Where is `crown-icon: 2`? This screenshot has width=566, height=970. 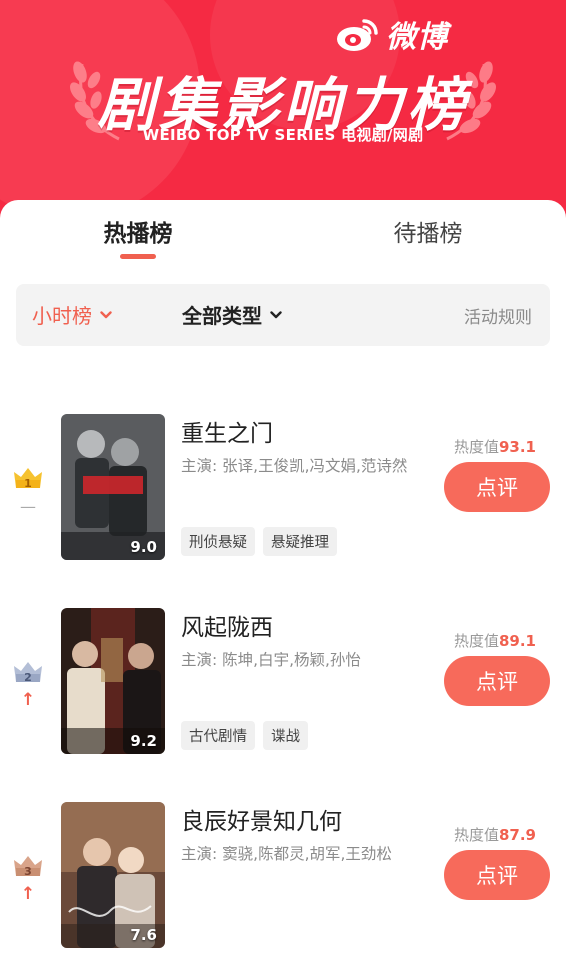
crown-icon: 2 is located at coordinates (28, 673).